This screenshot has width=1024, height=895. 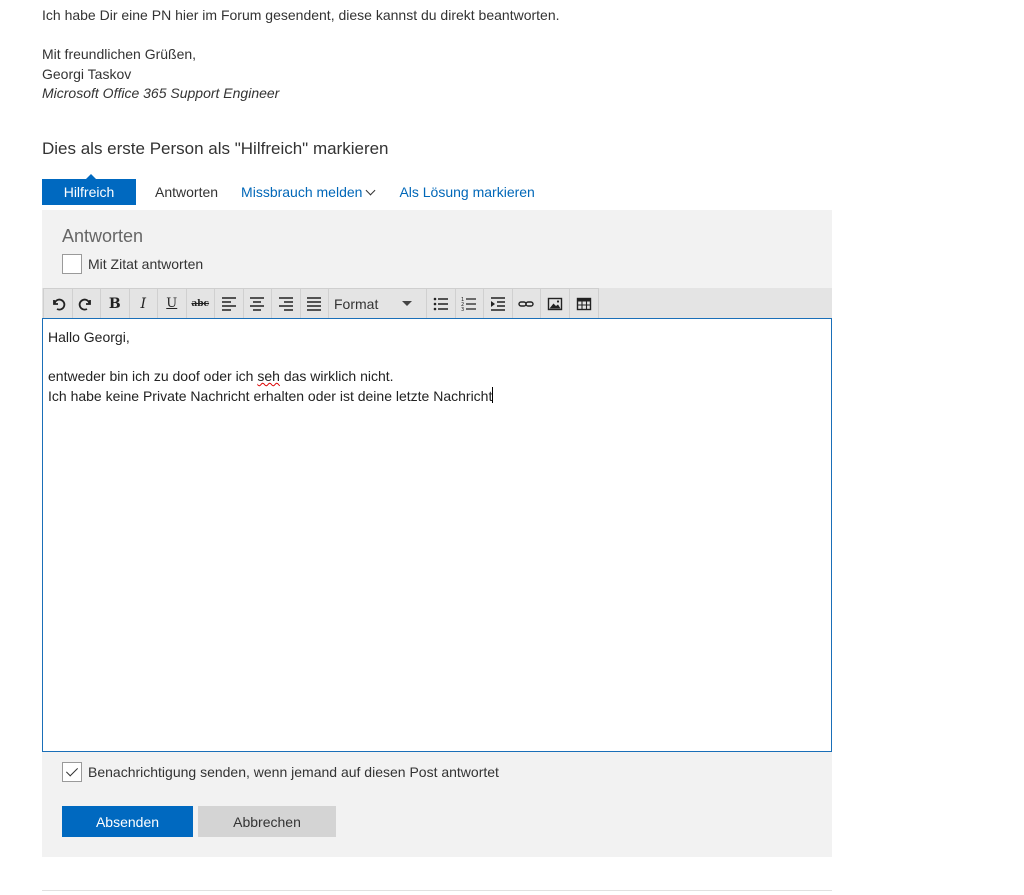 I want to click on image-icon, so click(x=554, y=303).